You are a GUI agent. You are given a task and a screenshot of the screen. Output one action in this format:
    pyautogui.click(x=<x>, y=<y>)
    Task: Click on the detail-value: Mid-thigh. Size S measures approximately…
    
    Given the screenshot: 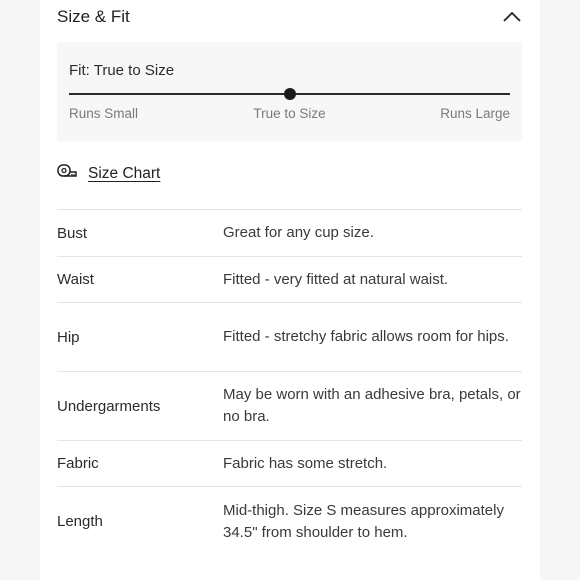 What is the action you would take?
    pyautogui.click(x=363, y=521)
    